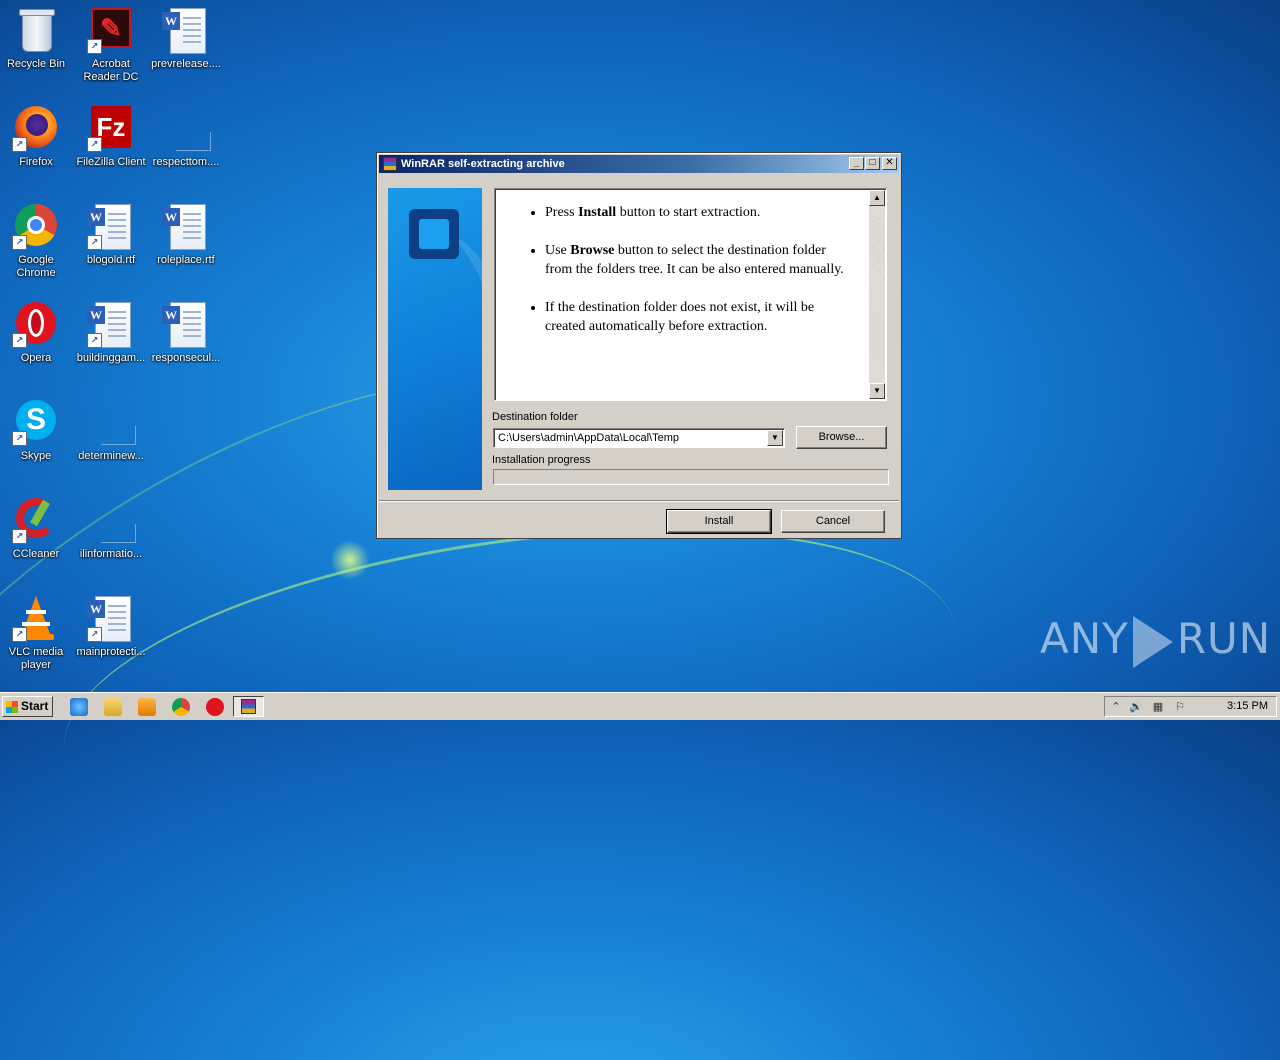 The width and height of the screenshot is (1280, 1060). I want to click on acrobat-icon: ✎ ↗, so click(111, 30).